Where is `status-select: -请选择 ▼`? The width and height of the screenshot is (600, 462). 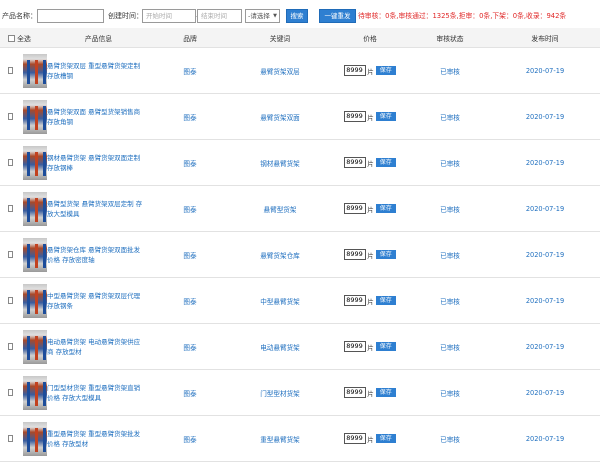 status-select: -请选择 ▼ is located at coordinates (262, 16).